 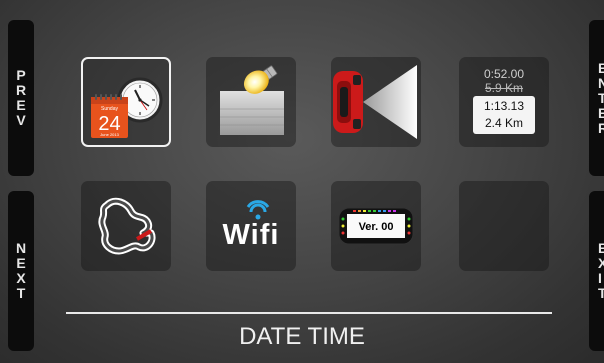 What do you see at coordinates (21, 120) in the screenshot?
I see `prev-letter: V` at bounding box center [21, 120].